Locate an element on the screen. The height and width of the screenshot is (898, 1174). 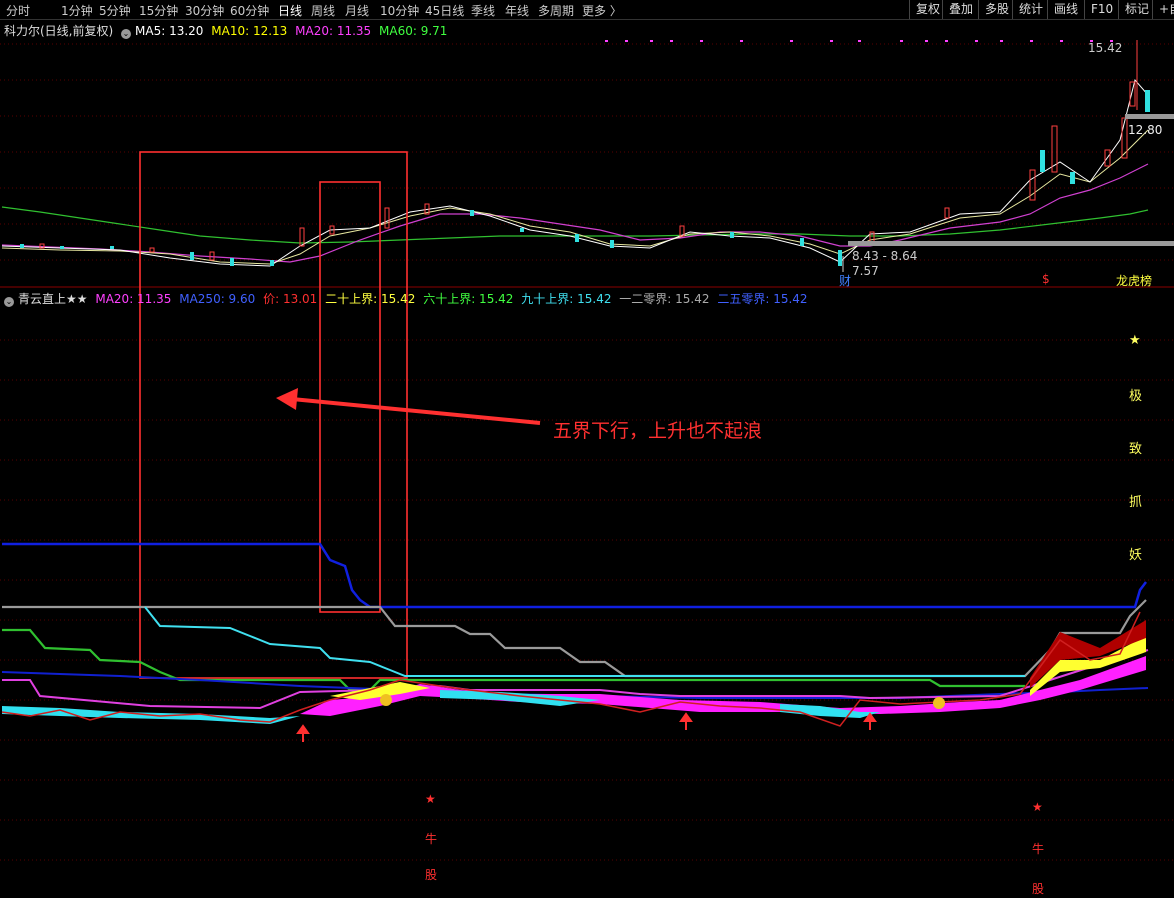
side-ji: 极 is located at coordinates (1136, 396).